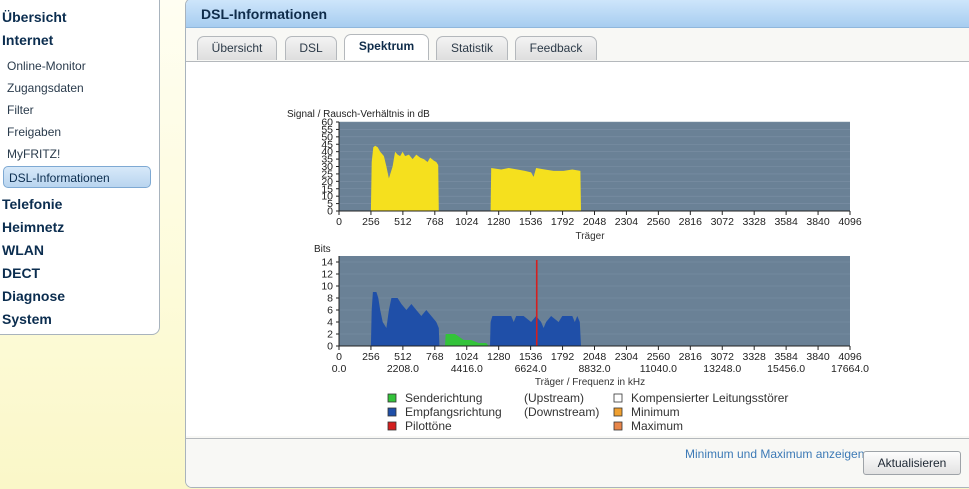 This screenshot has height=489, width=969. I want to click on bits-x-tick-label: 1024, so click(467, 357).